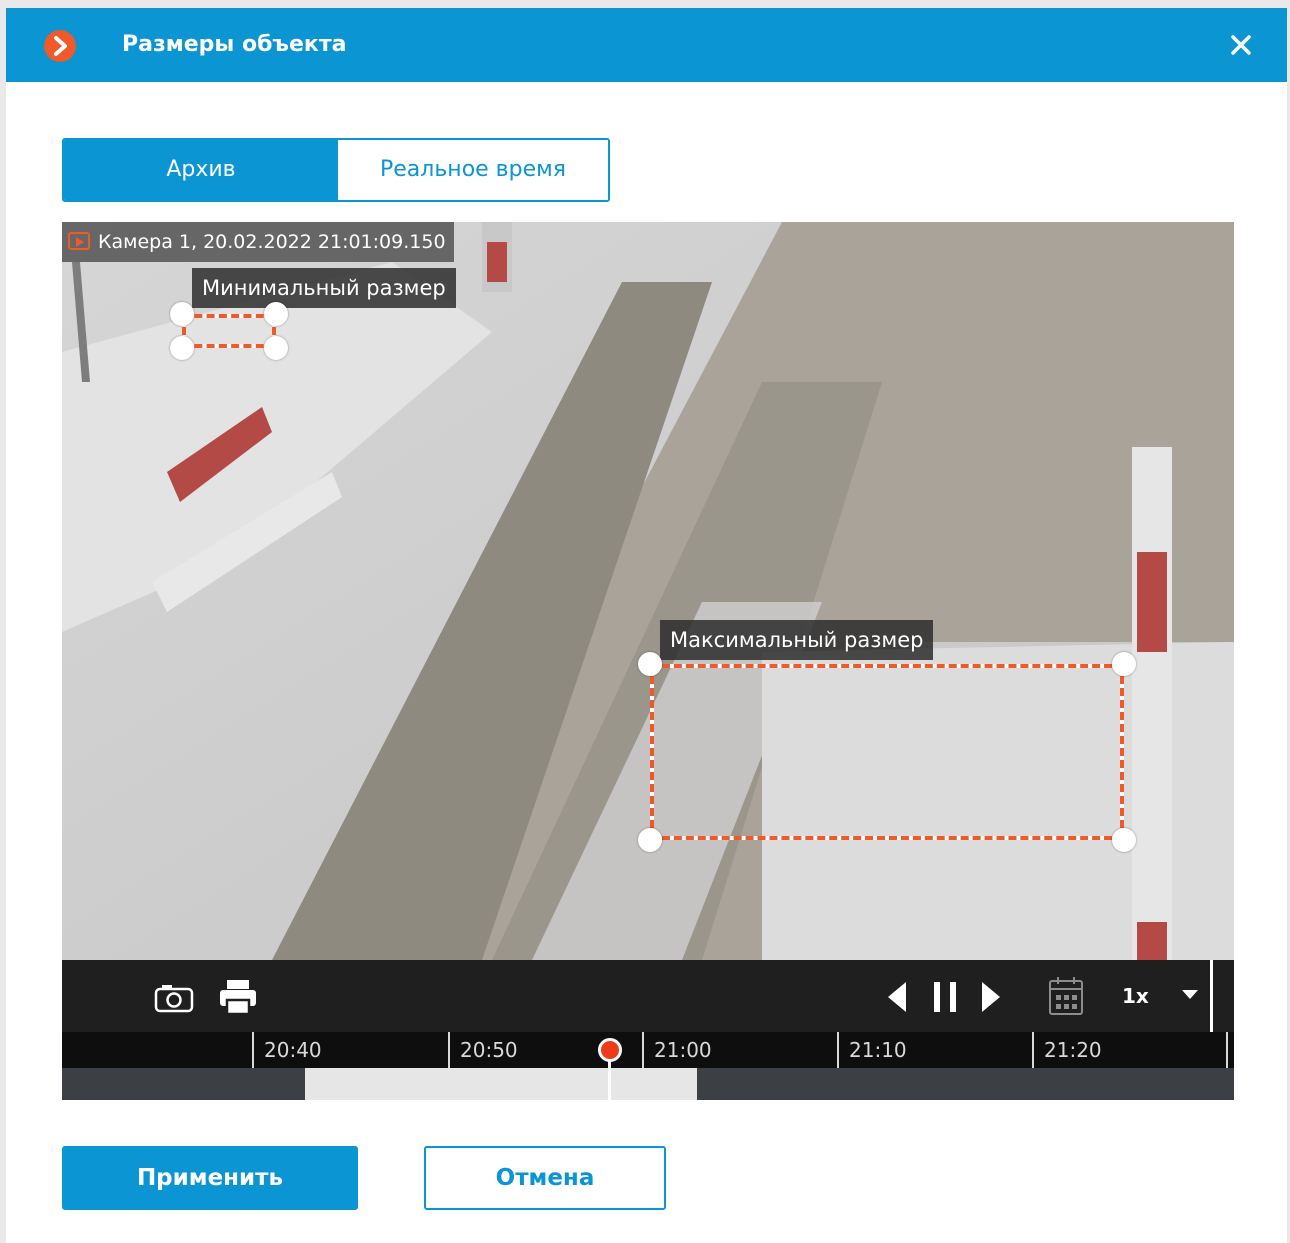 This screenshot has height=1243, width=1290. What do you see at coordinates (60, 46) in the screenshot?
I see `chevron-right-icon` at bounding box center [60, 46].